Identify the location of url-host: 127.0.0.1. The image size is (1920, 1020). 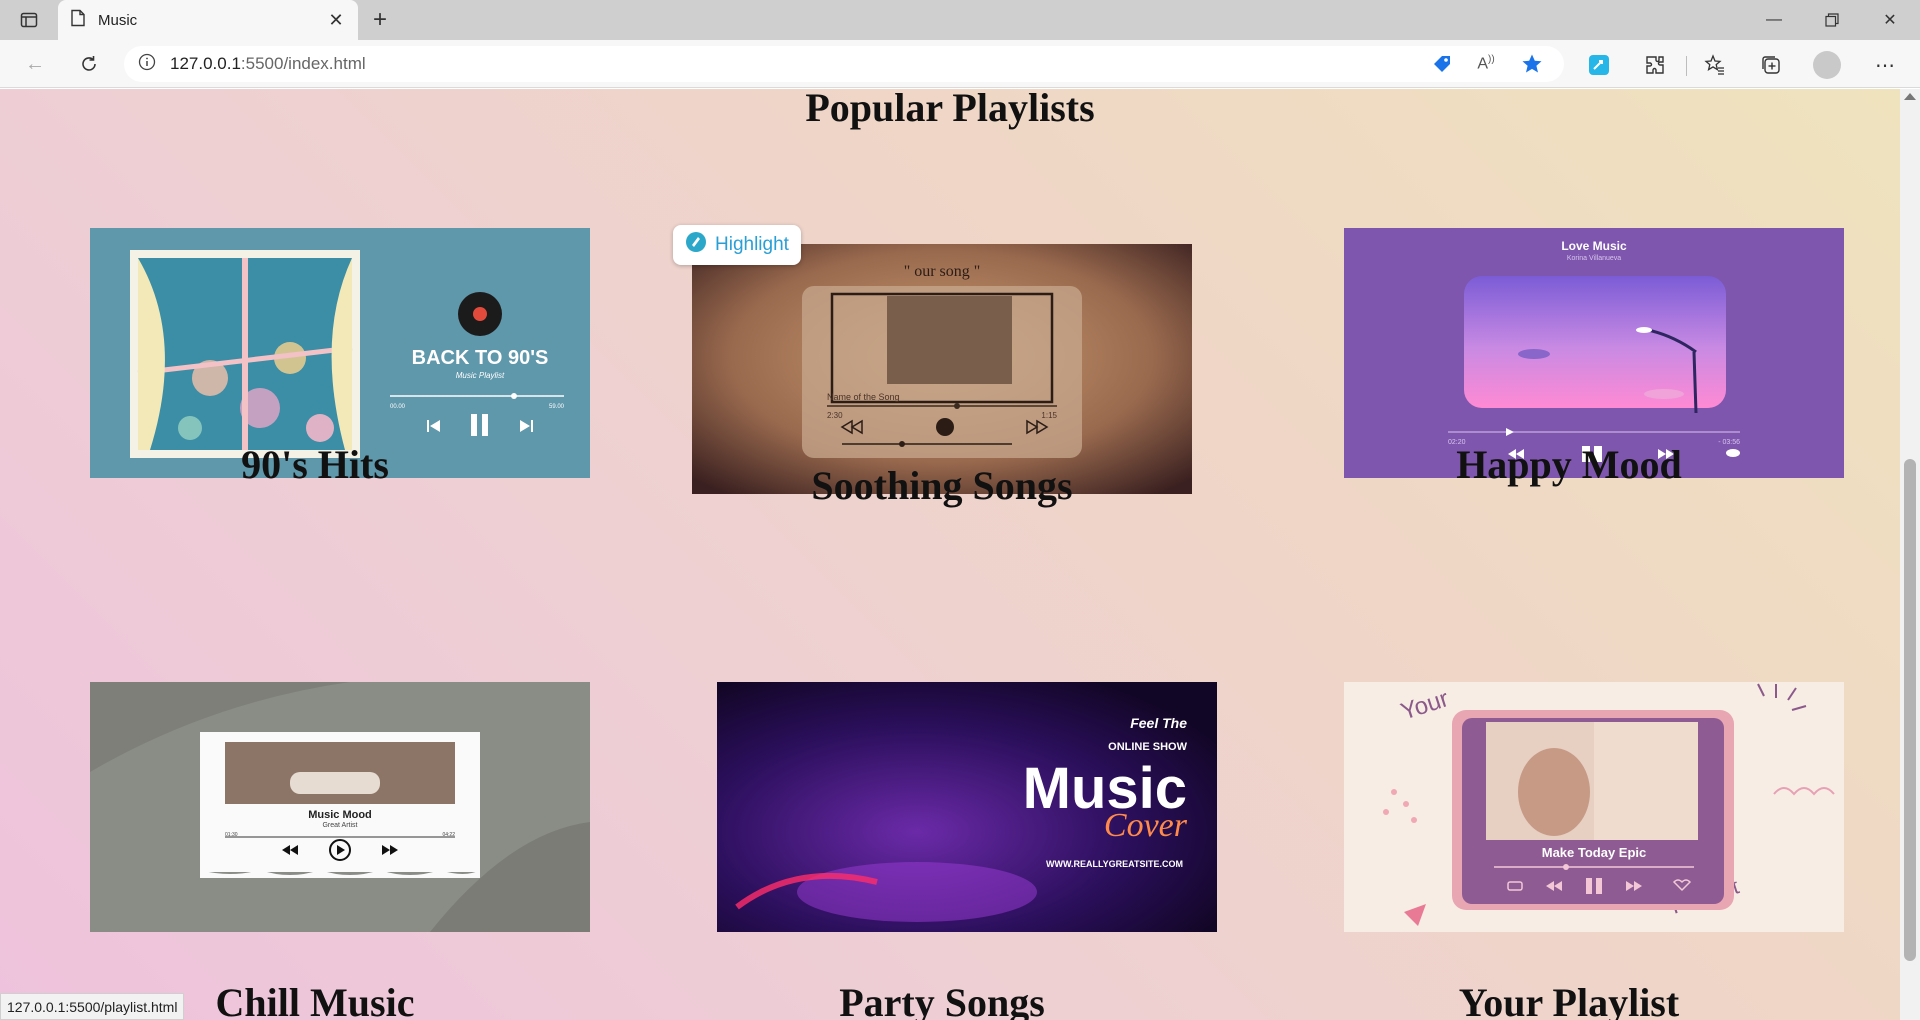
(205, 63).